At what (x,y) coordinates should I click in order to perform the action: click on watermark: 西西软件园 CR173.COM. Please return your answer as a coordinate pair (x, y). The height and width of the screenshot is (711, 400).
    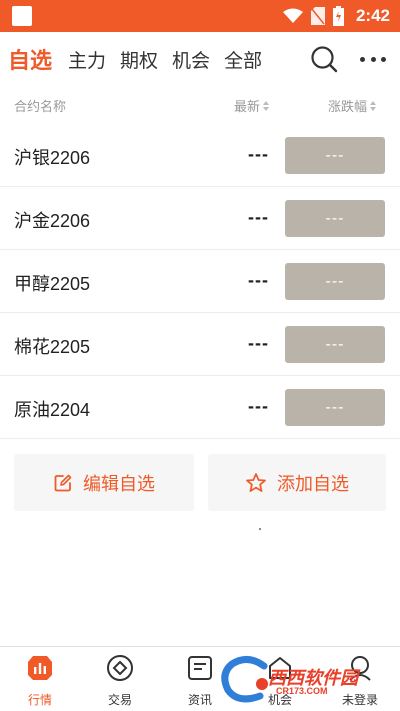
    Looking at the image, I should click on (300, 679).